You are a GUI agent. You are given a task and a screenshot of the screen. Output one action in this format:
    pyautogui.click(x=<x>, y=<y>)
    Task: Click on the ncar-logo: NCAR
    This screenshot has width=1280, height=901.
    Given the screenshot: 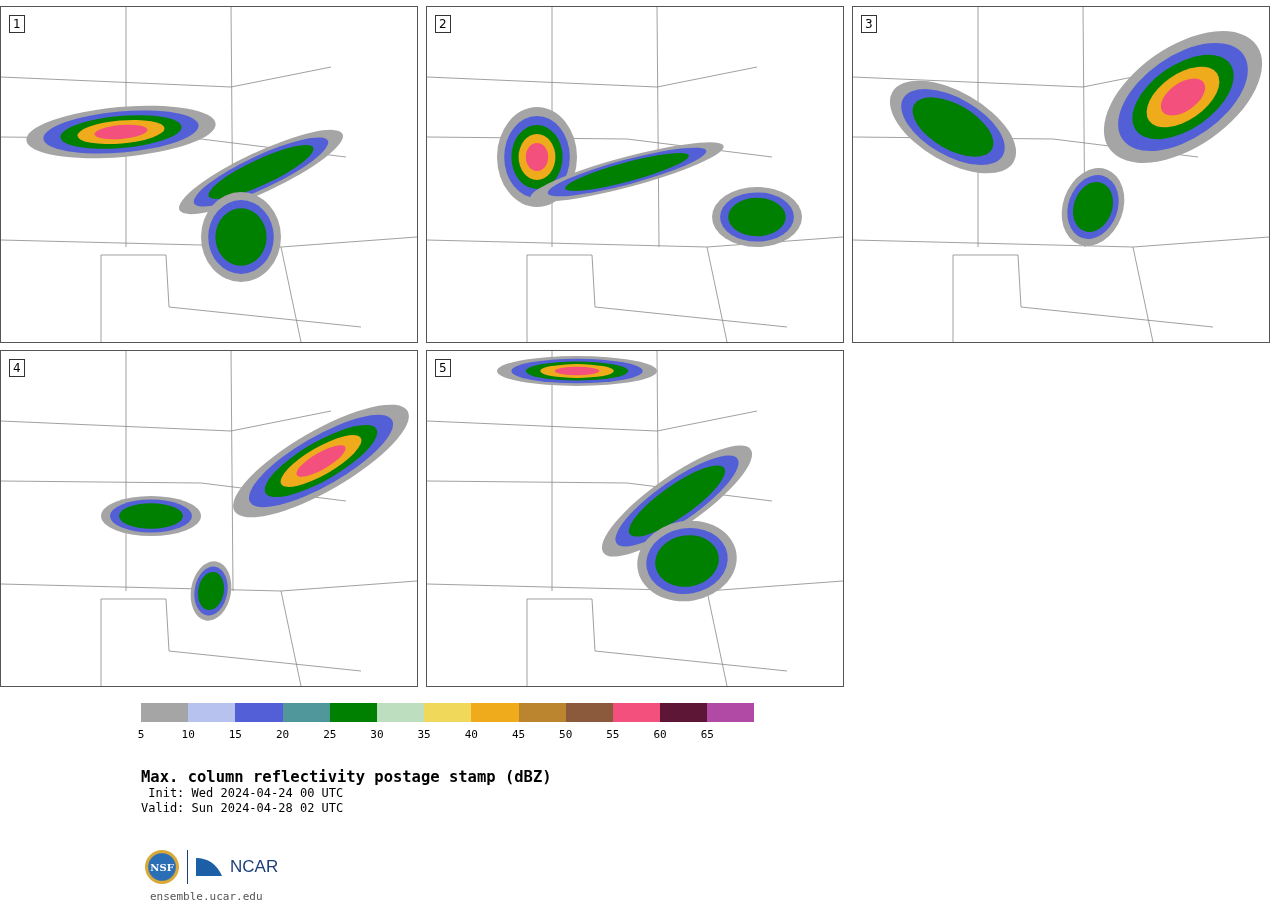 What is the action you would take?
    pyautogui.click(x=254, y=867)
    